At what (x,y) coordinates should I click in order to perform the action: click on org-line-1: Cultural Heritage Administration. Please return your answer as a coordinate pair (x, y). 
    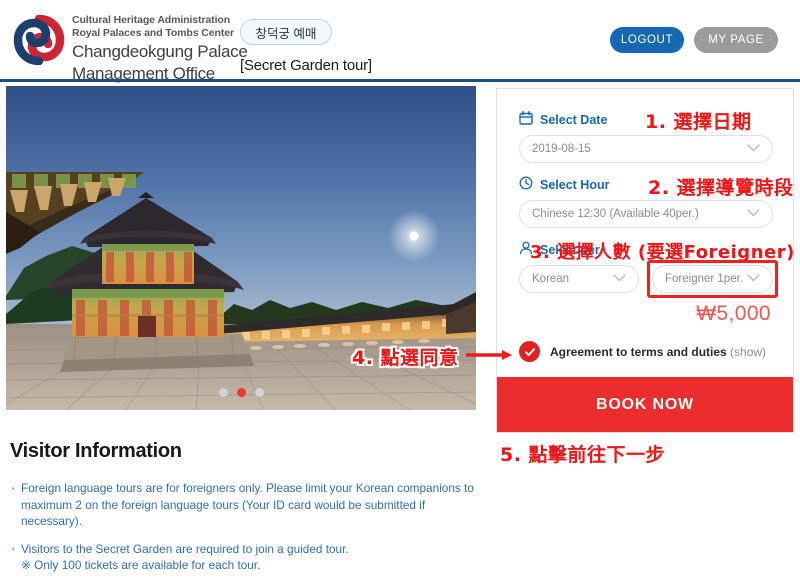
    Looking at the image, I should click on (151, 20).